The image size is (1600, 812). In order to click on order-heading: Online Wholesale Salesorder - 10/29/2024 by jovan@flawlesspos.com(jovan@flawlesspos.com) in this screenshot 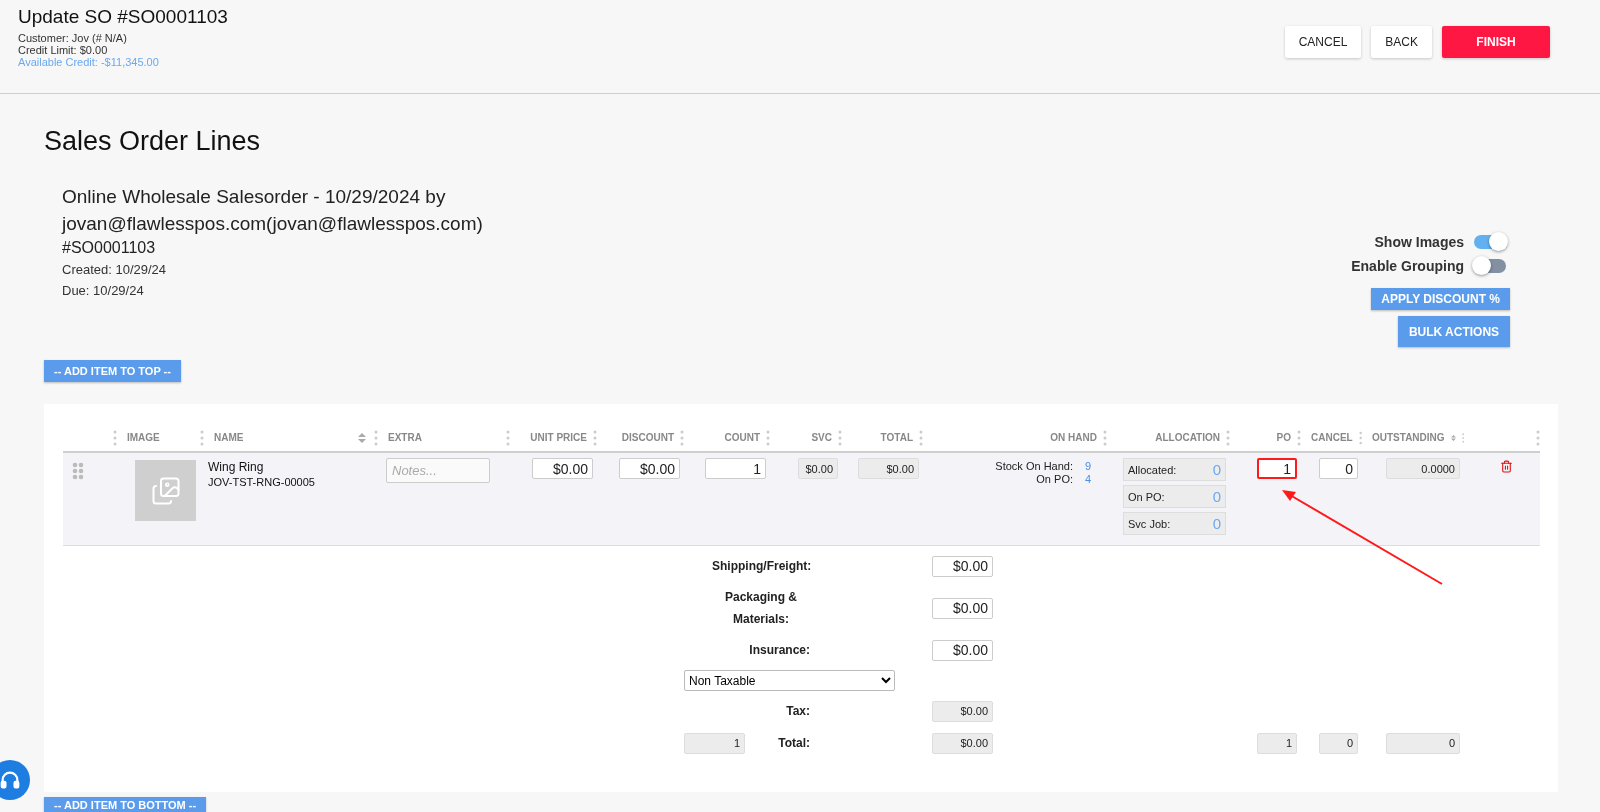, I will do `click(273, 210)`.